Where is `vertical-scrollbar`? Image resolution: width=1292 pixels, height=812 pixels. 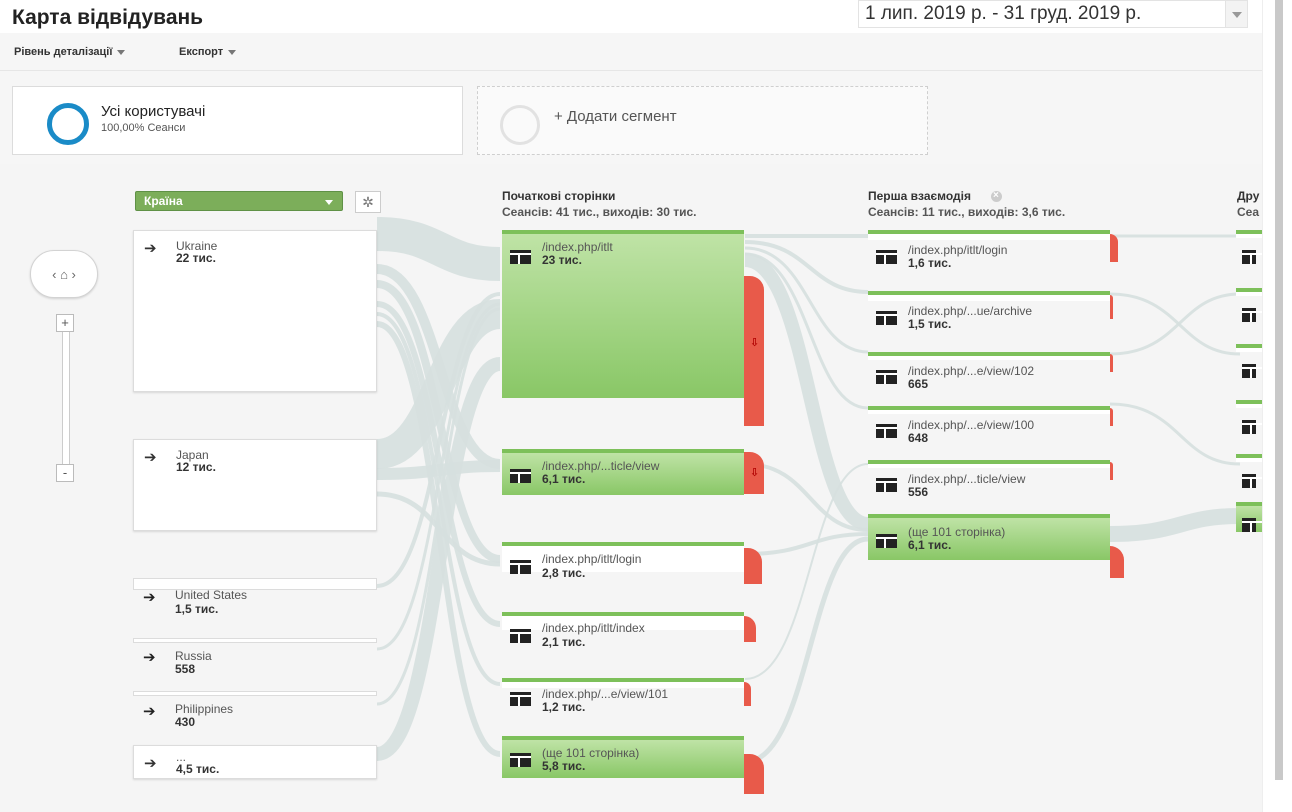 vertical-scrollbar is located at coordinates (1277, 406).